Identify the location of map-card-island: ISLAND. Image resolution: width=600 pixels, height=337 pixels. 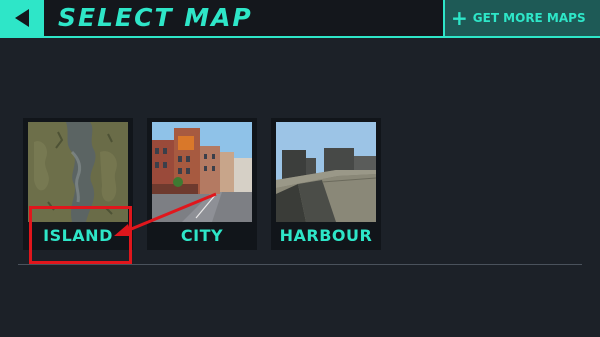
(78, 184).